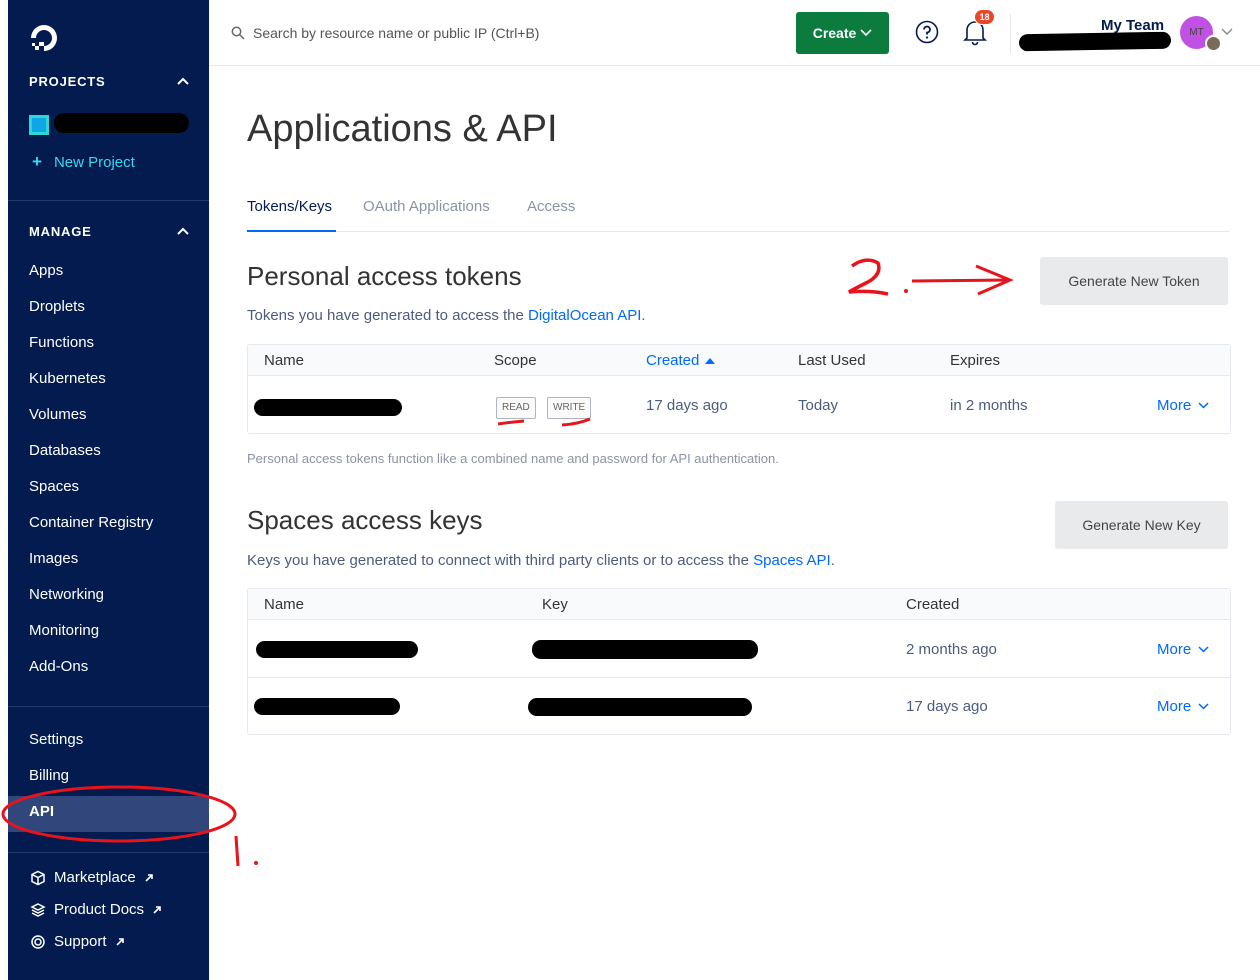 This screenshot has width=1260, height=980. I want to click on sidebar-item-marketplace: Marketplace, so click(92, 877).